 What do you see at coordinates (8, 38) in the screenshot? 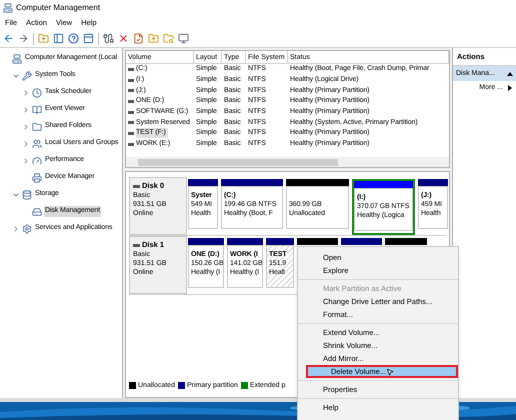
I see `back-arrow-icon` at bounding box center [8, 38].